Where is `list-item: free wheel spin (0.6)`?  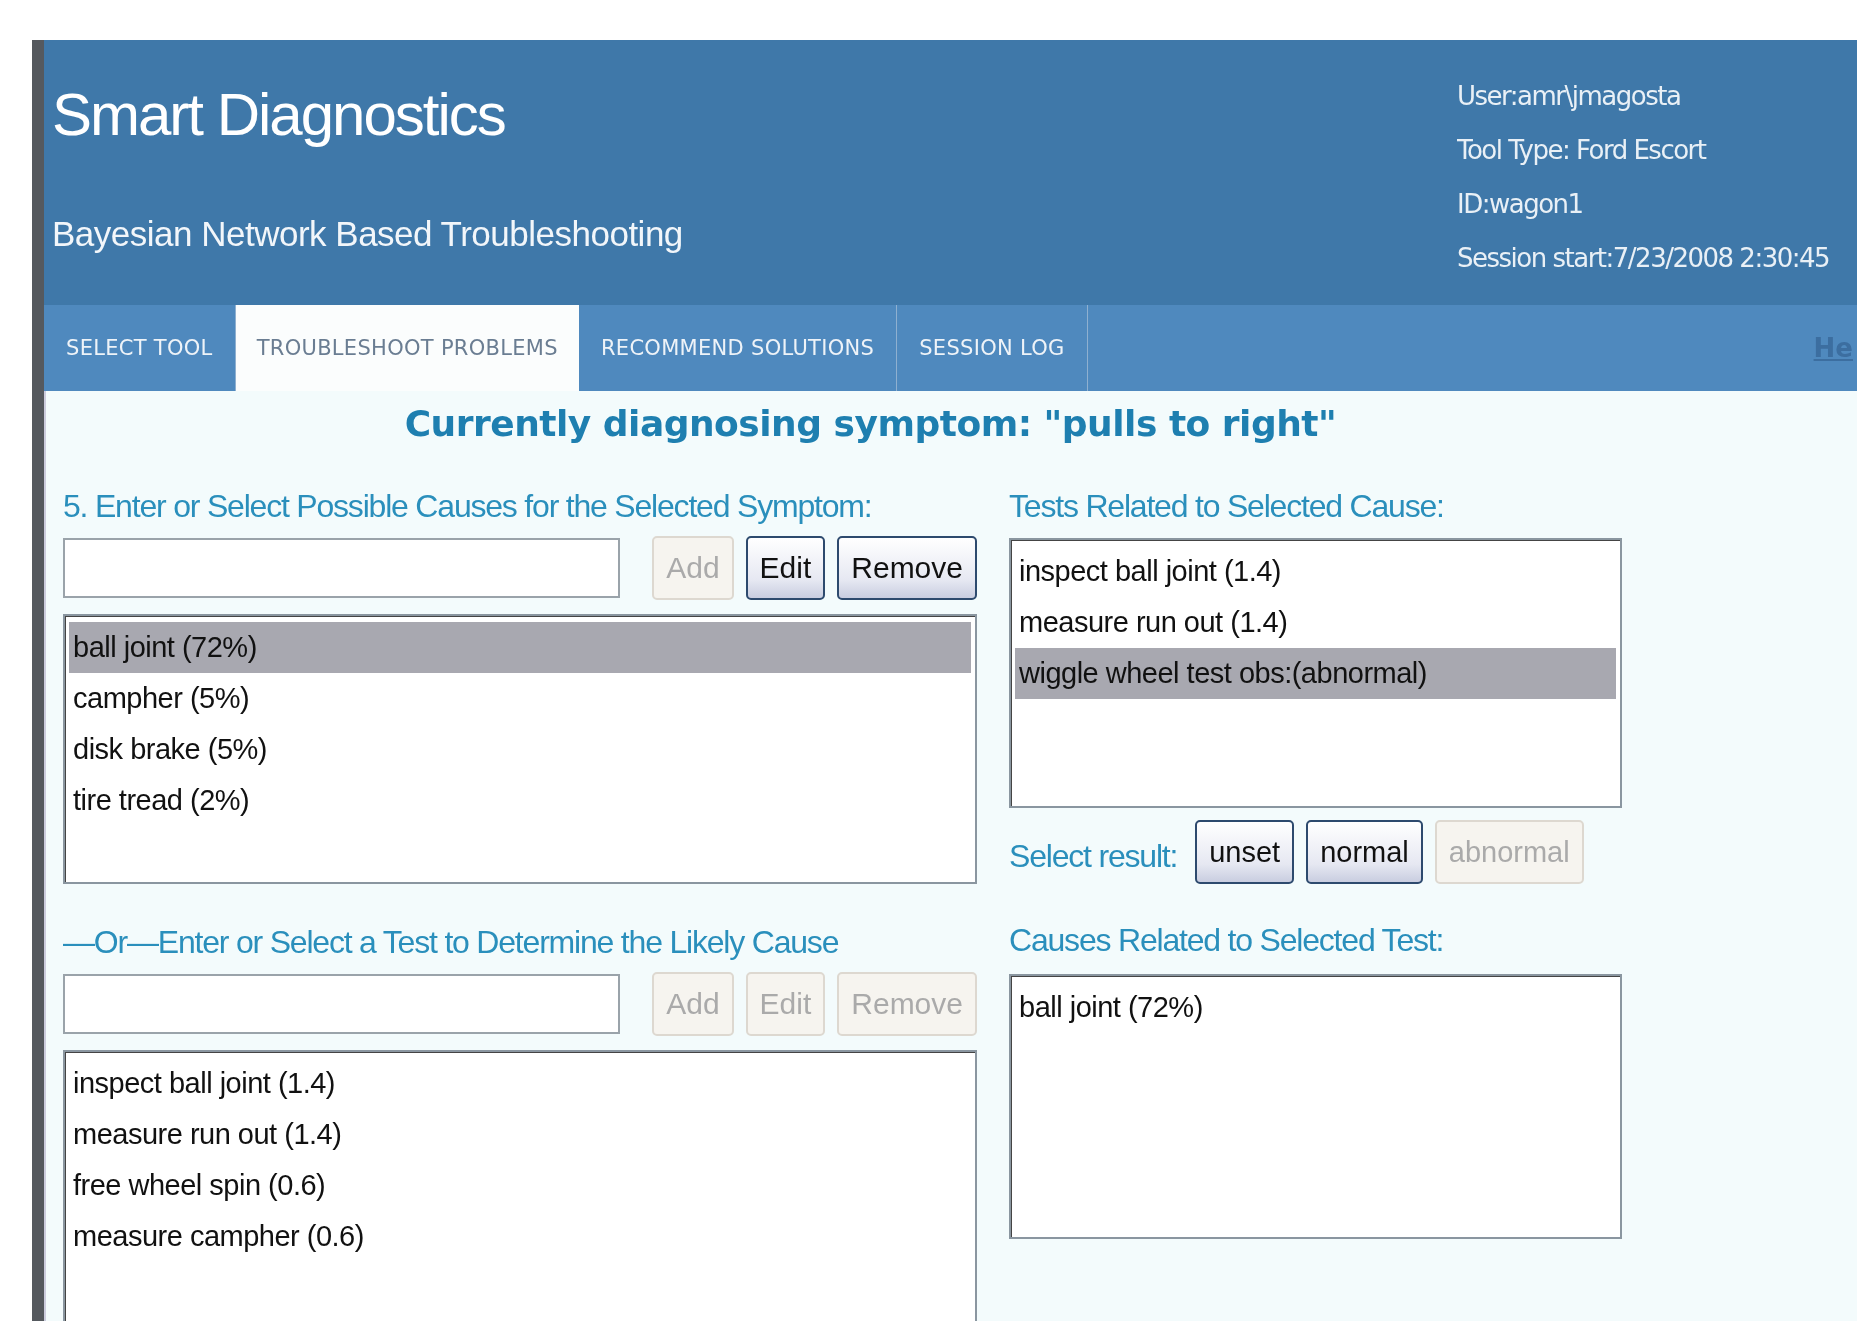
list-item: free wheel spin (0.6) is located at coordinates (520, 1185).